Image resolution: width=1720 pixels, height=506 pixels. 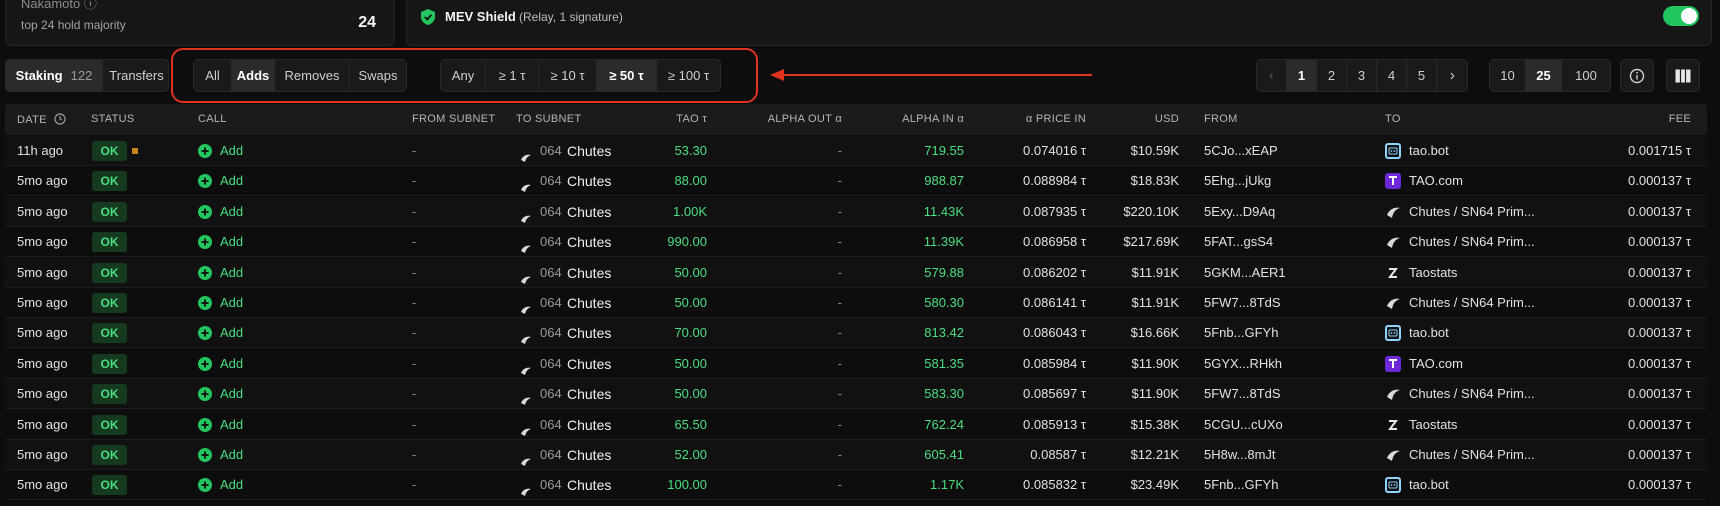 I want to click on page-size-option-25: 25, so click(x=1544, y=75).